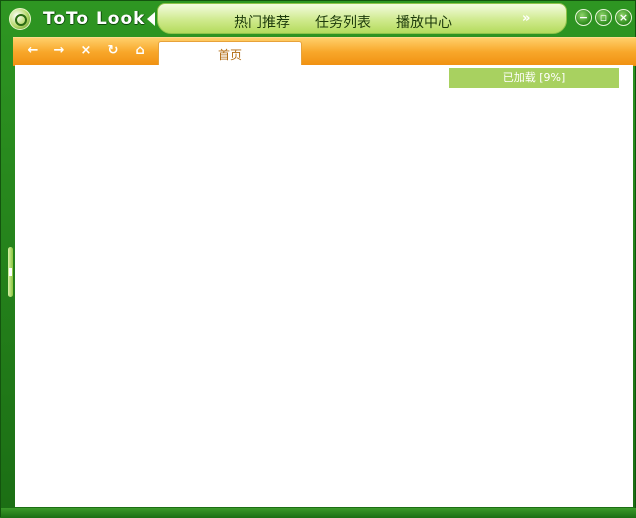 The height and width of the screenshot is (518, 636). I want to click on logo-text: ToTo Look, so click(94, 19).